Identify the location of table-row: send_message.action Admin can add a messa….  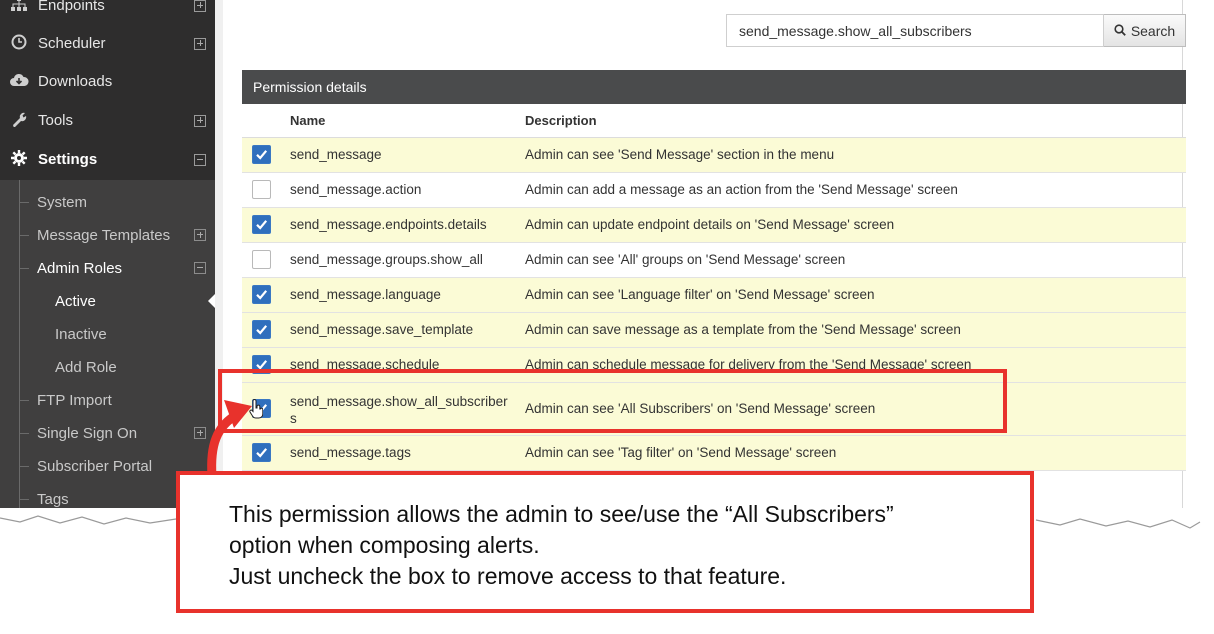
(714, 190).